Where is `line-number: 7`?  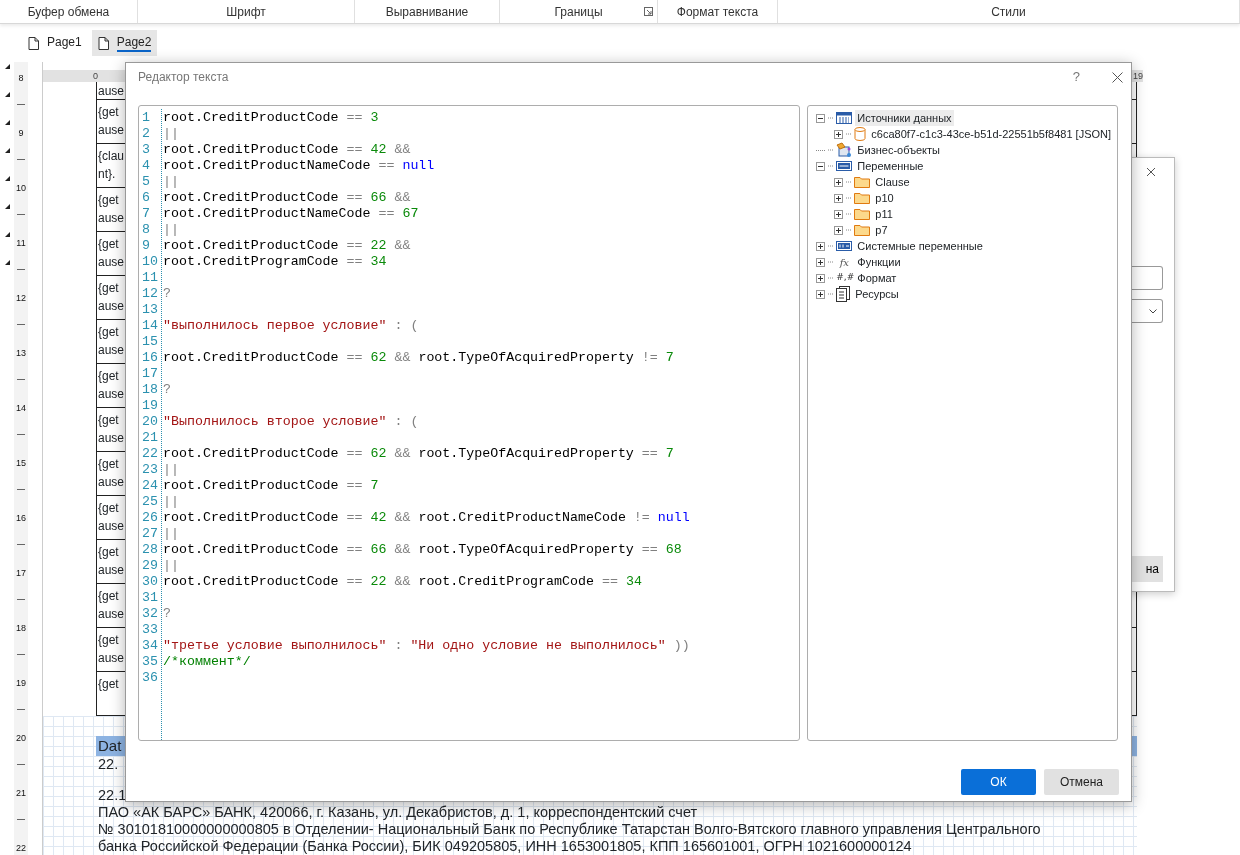
line-number: 7 is located at coordinates (146, 214).